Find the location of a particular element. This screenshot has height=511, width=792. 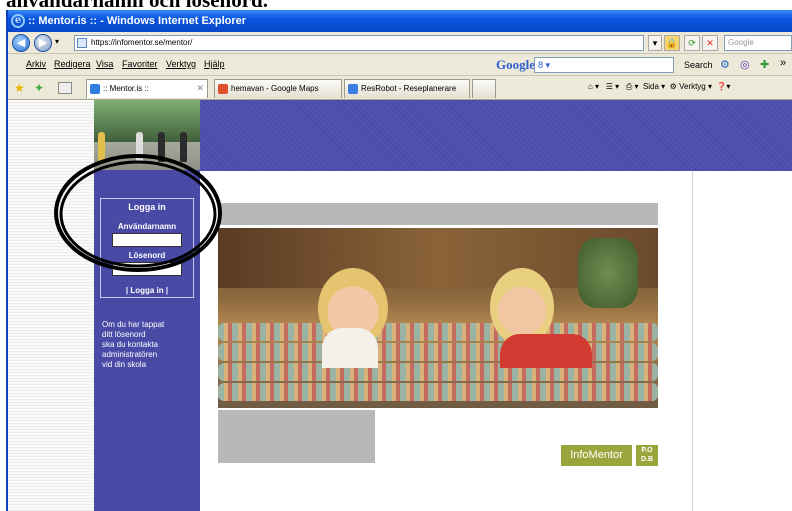

menu-visa: Visa is located at coordinates (104, 64).